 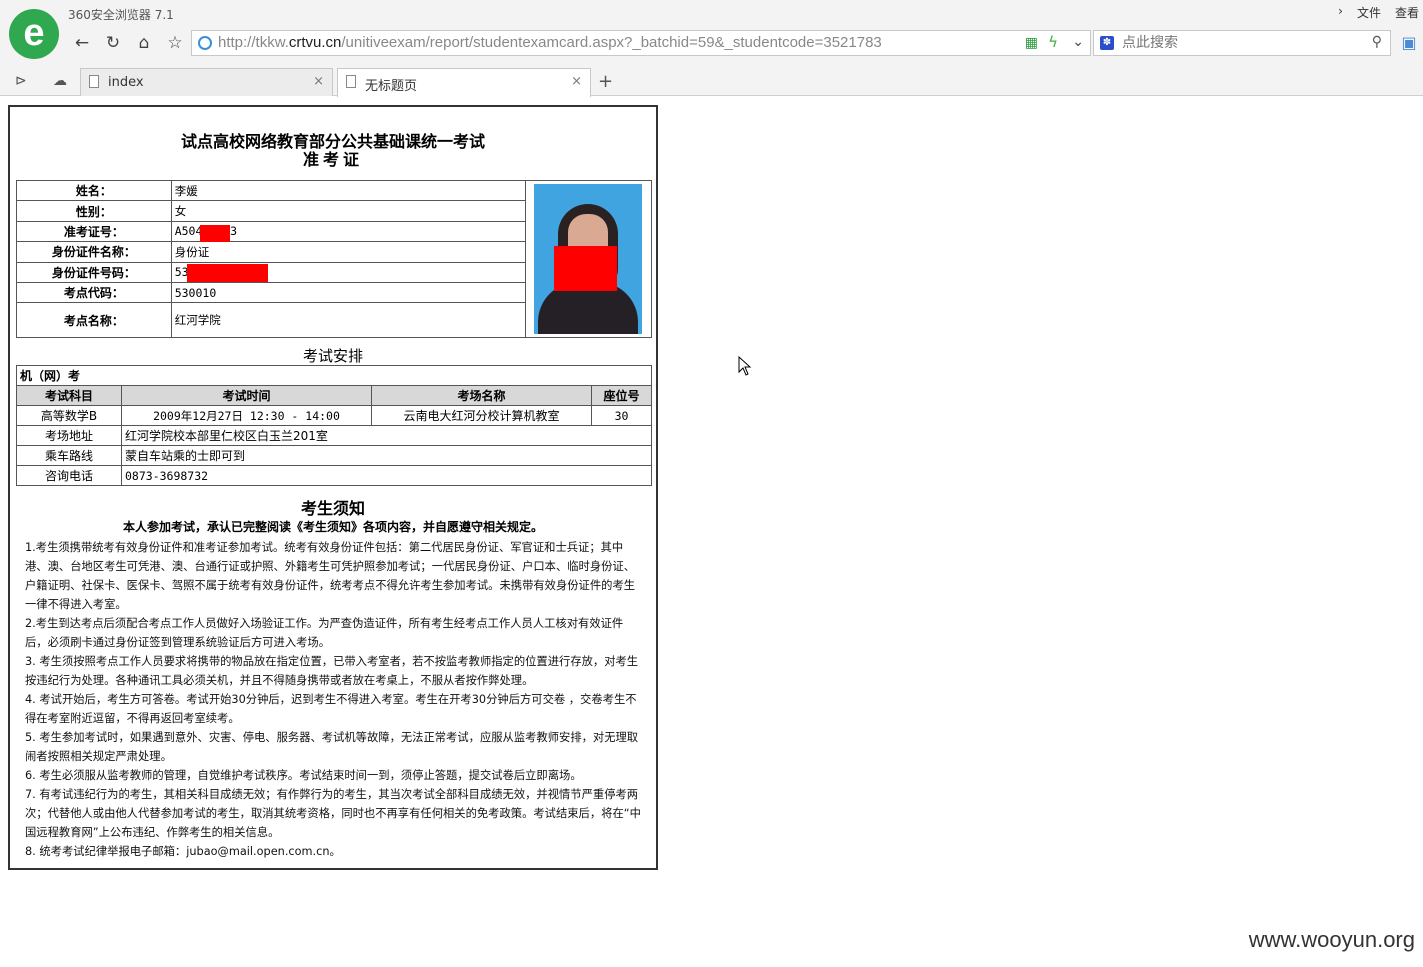 I want to click on browser-logo-icon: e, so click(x=34, y=34).